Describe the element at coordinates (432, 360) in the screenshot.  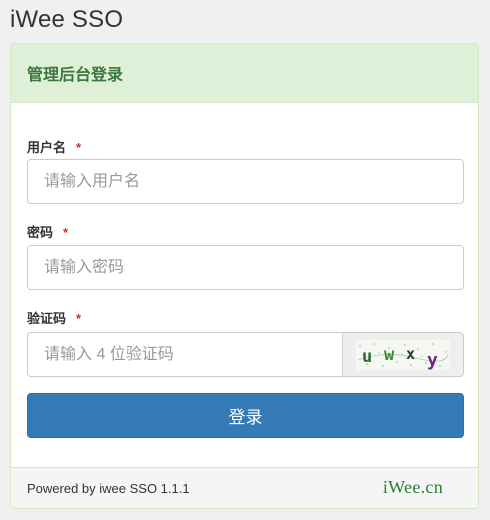
I see `captcha-char: y` at that location.